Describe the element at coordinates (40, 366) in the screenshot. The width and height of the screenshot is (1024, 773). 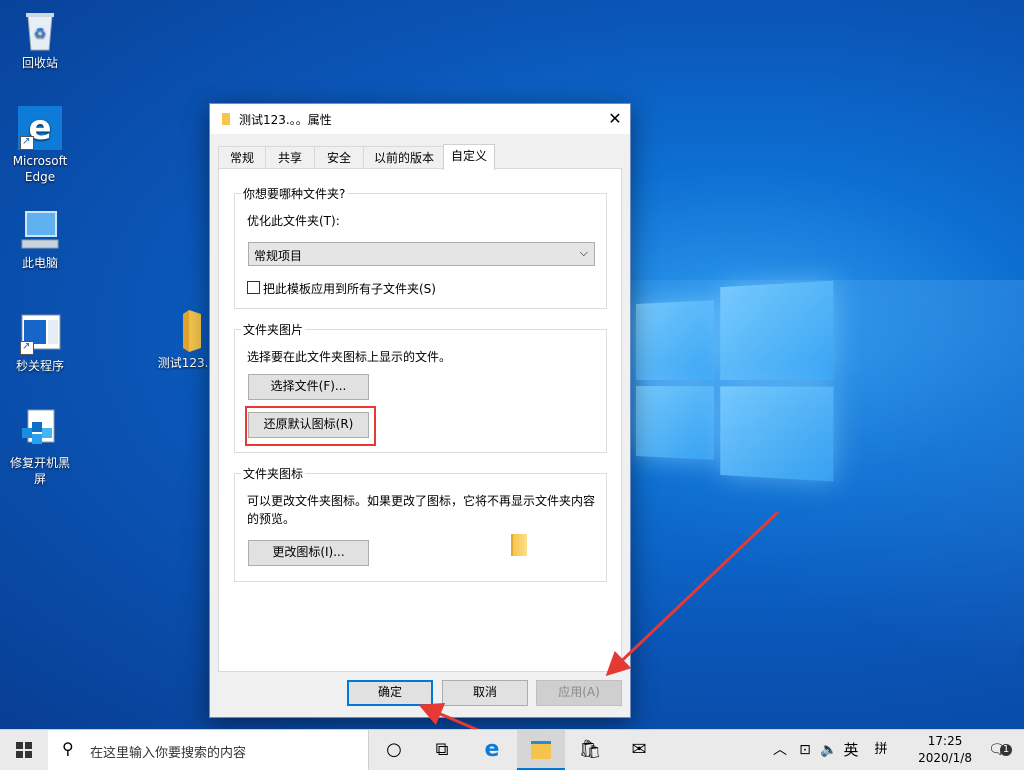
I see `desktop-icon-label: 秒关程序` at that location.